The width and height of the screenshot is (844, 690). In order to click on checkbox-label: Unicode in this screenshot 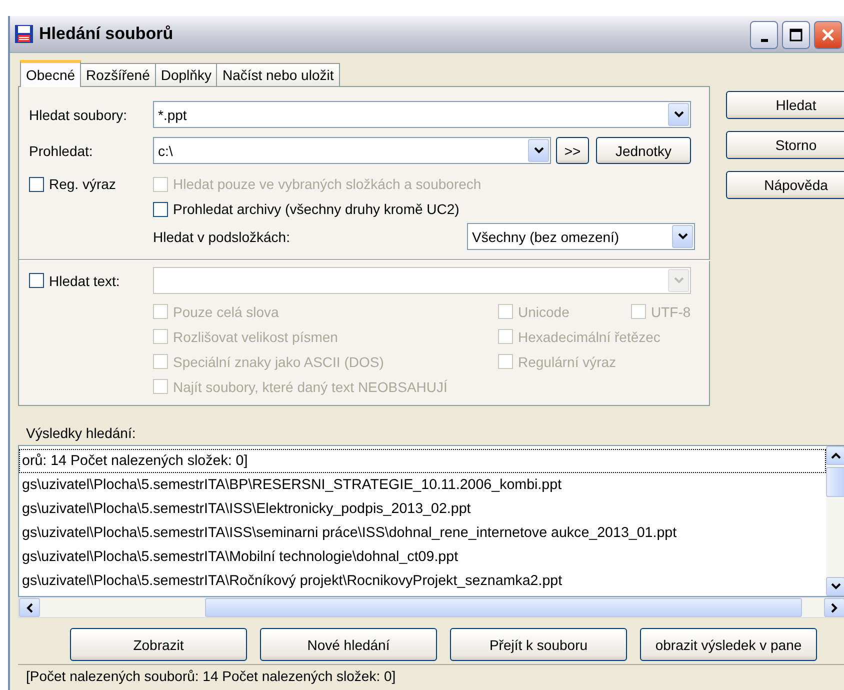, I will do `click(544, 312)`.